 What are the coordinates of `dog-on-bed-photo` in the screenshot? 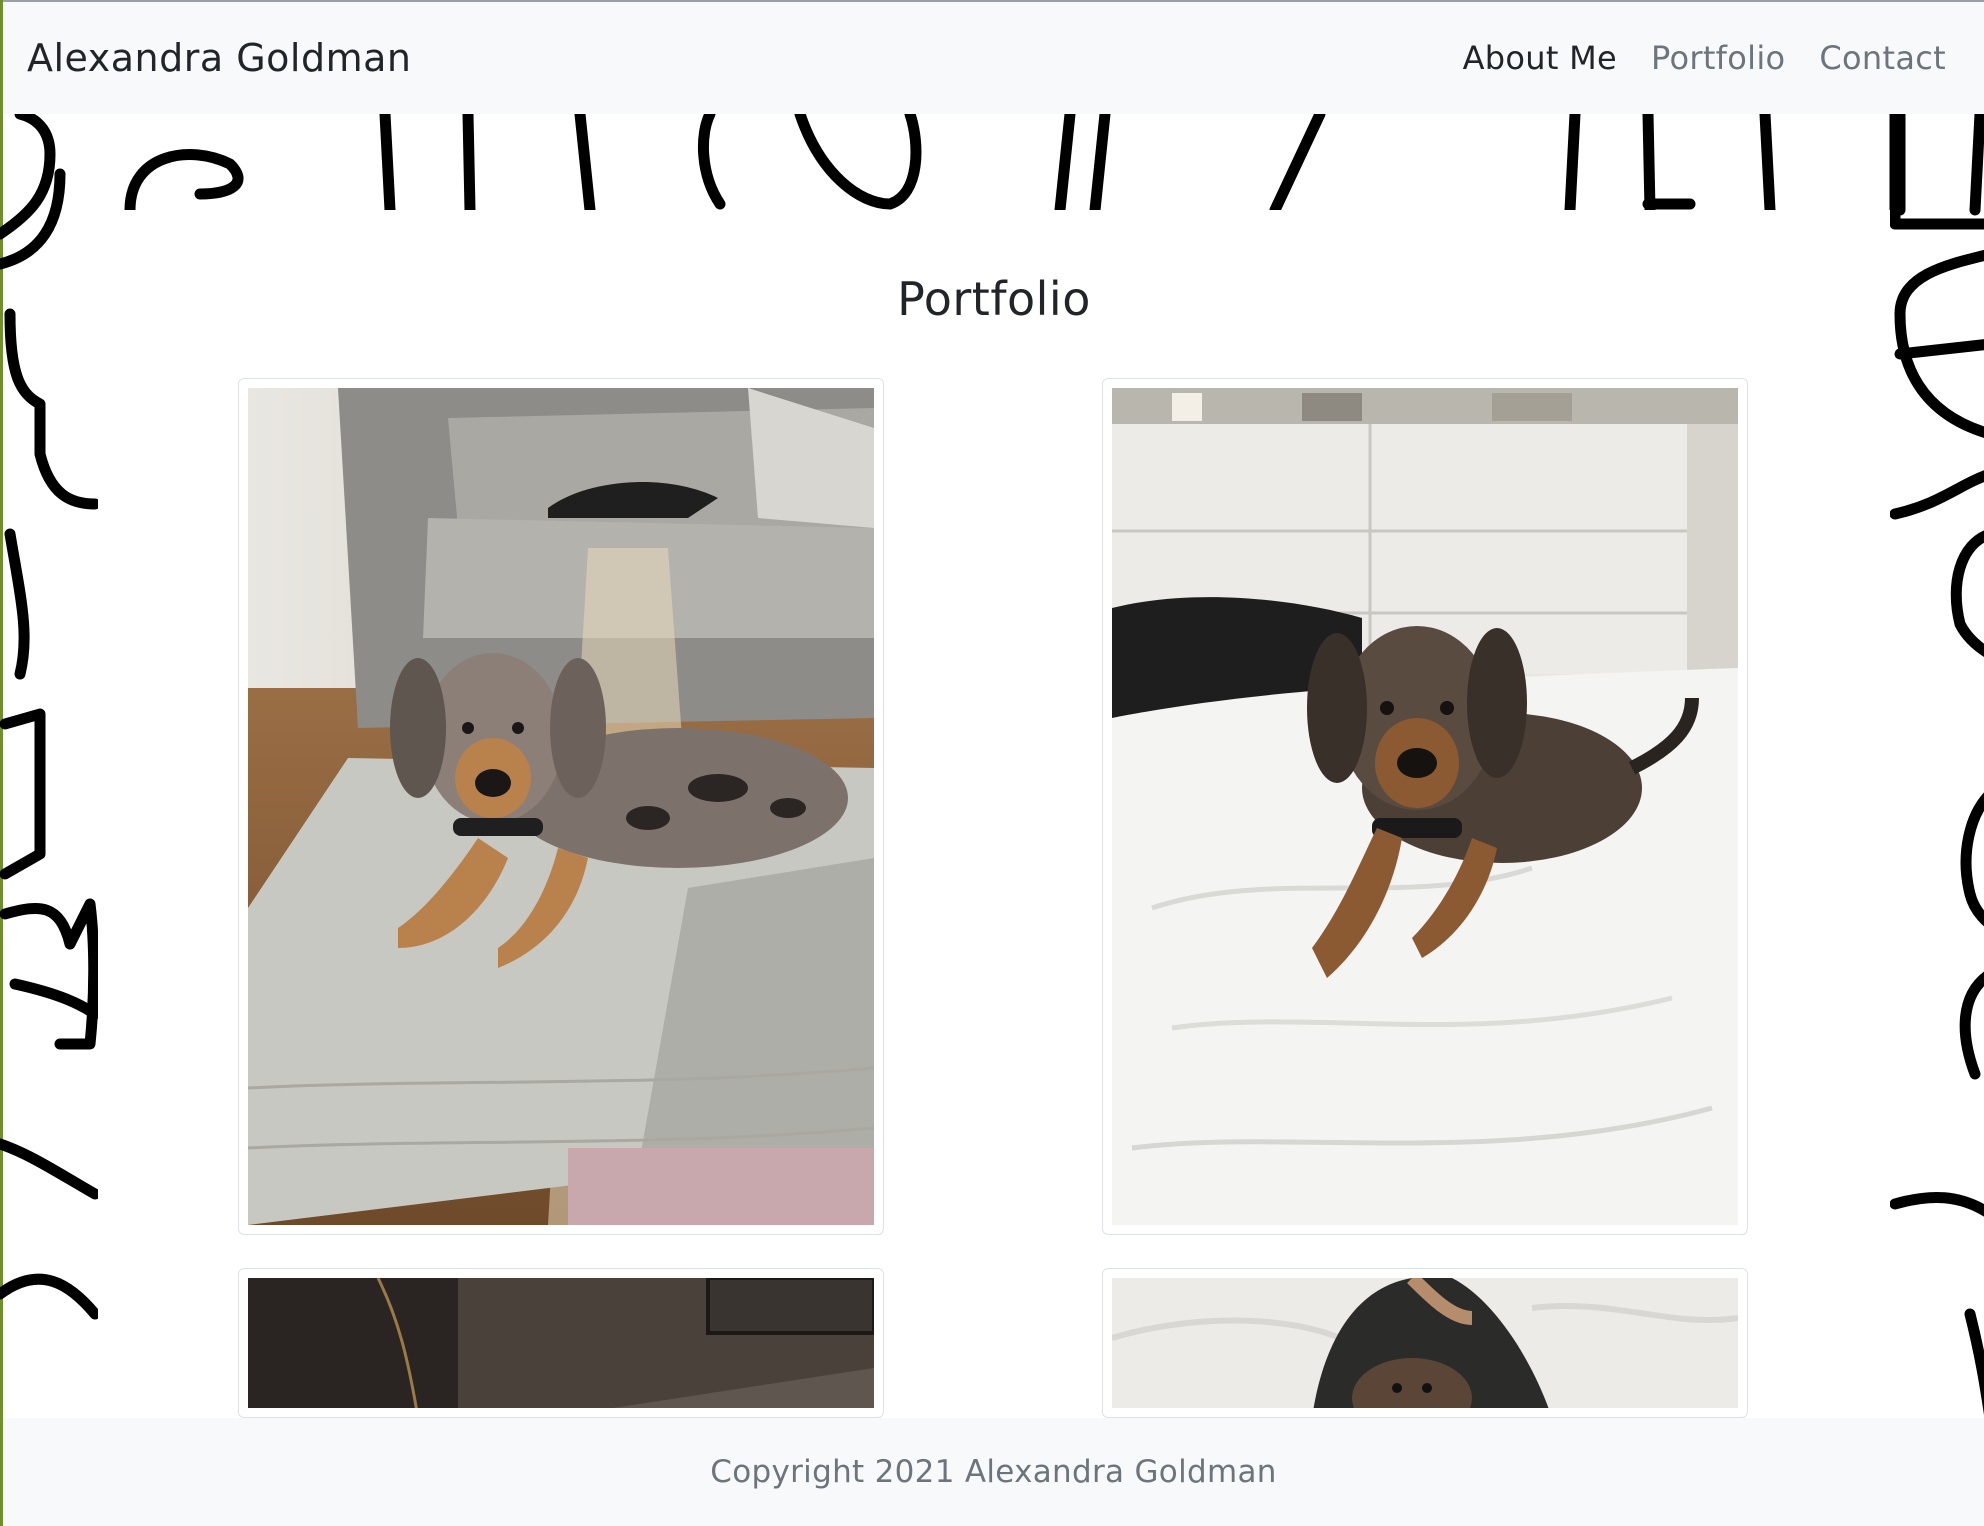 It's located at (1425, 1343).